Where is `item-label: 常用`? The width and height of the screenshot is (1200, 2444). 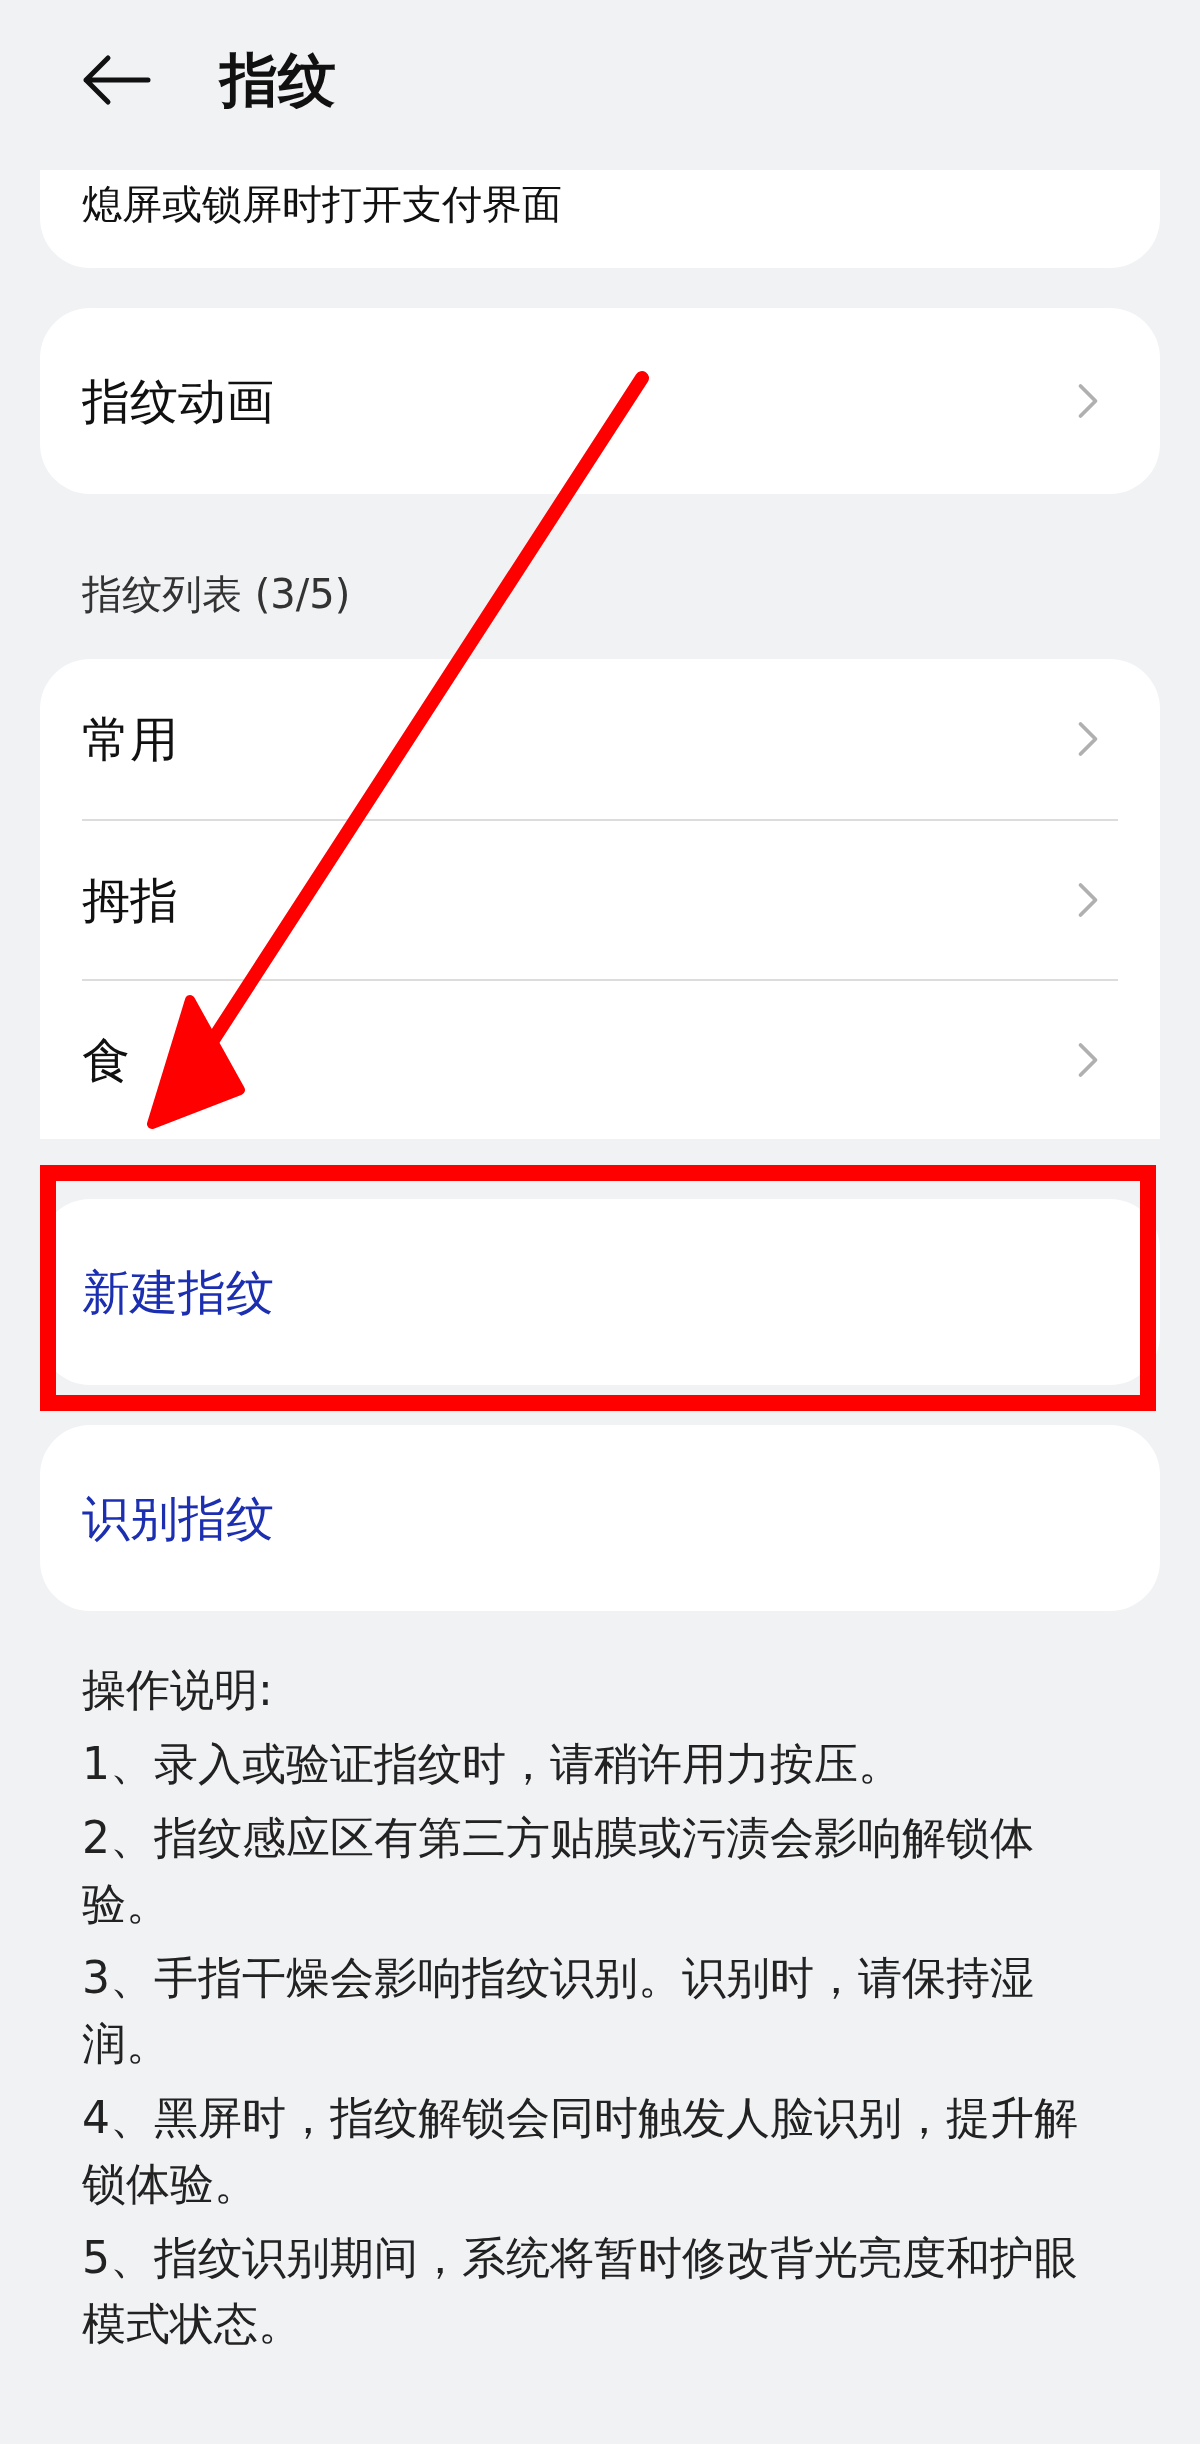
item-label: 常用 is located at coordinates (130, 739).